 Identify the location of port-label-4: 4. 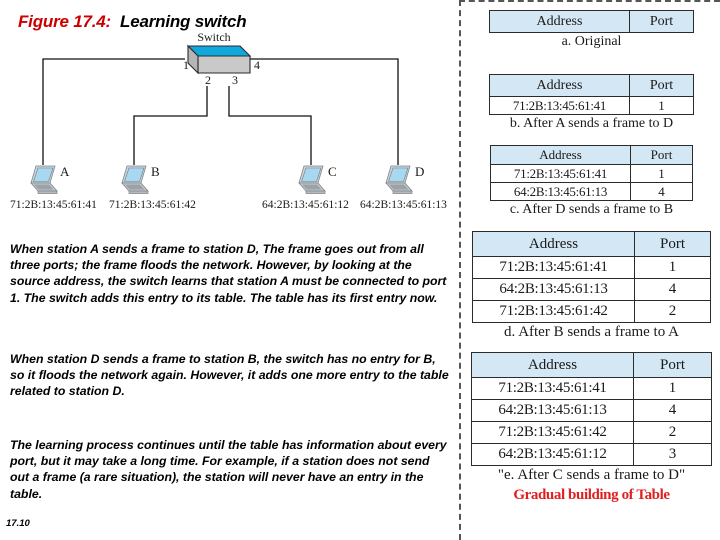
(257, 65).